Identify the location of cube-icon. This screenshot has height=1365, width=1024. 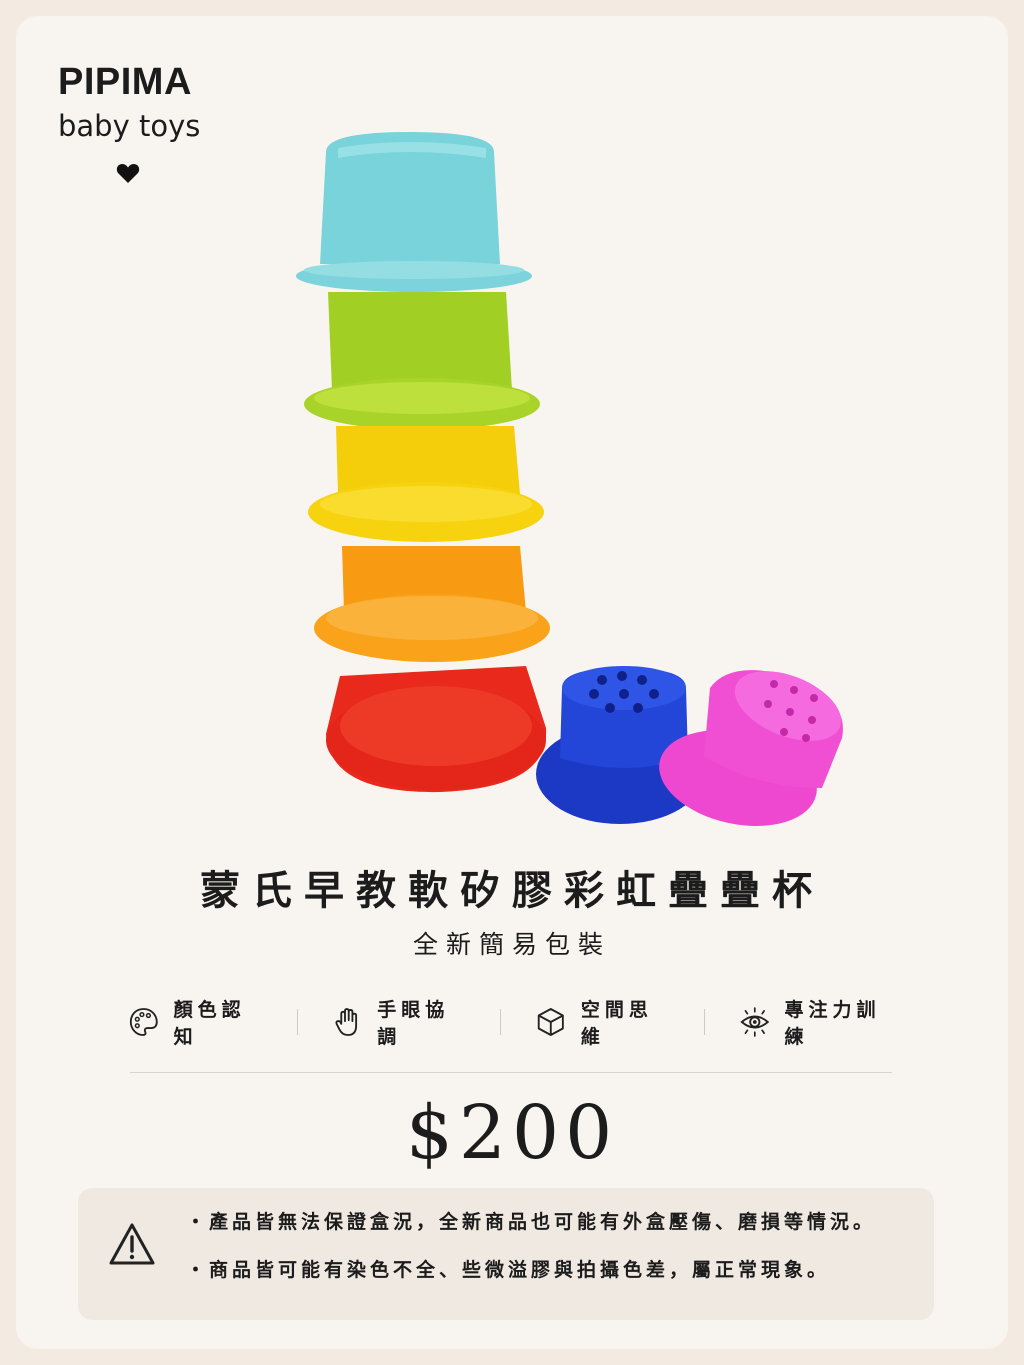
(551, 1022).